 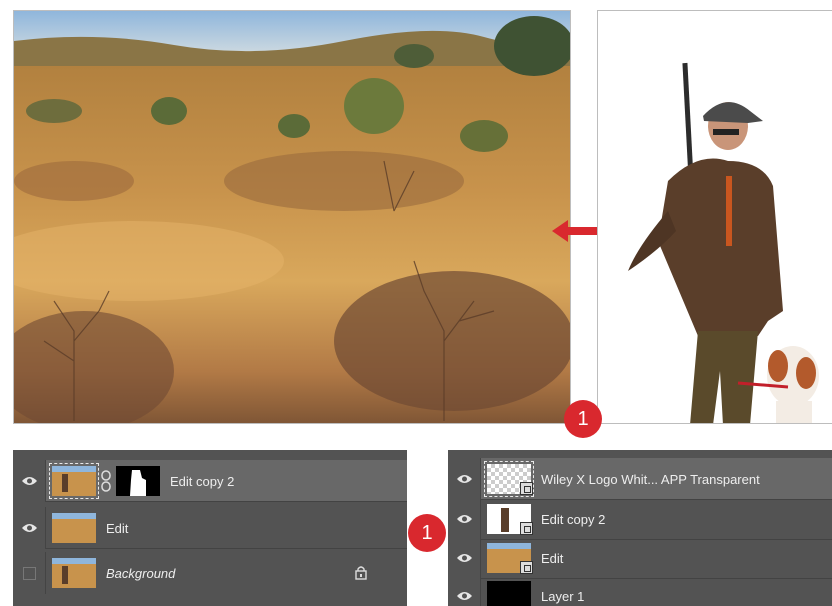 I want to click on hidden-visibility-box, so click(x=29, y=573).